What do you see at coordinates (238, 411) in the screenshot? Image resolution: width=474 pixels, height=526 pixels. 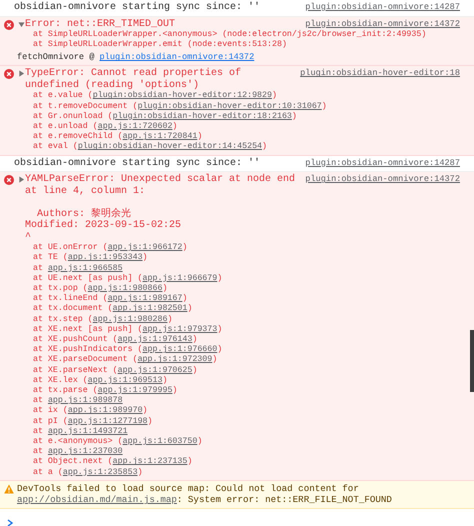 I see `stack-frame: at ix (app.js:1:989970)` at bounding box center [238, 411].